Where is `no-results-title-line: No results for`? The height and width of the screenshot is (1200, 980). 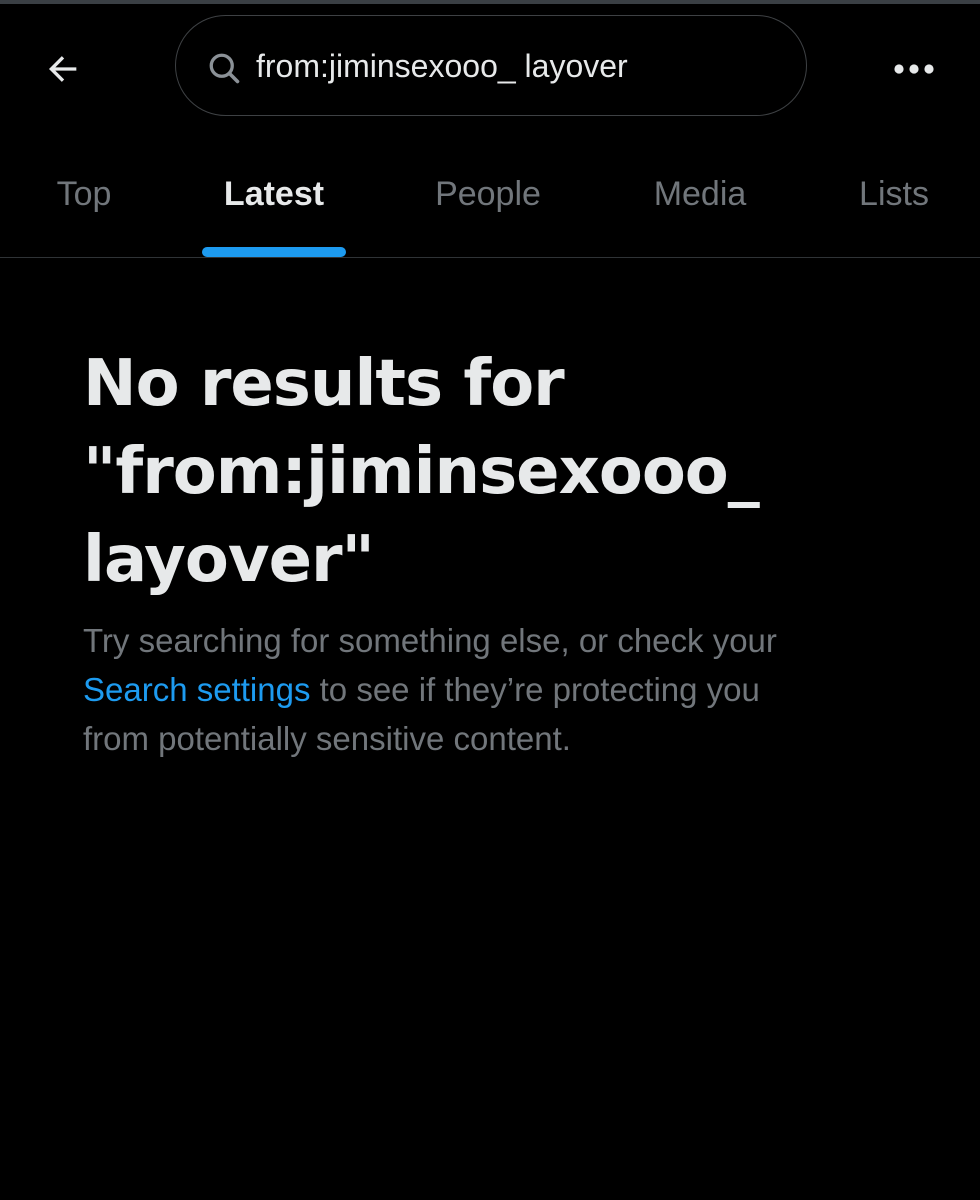
no-results-title-line: No results for is located at coordinates (324, 384).